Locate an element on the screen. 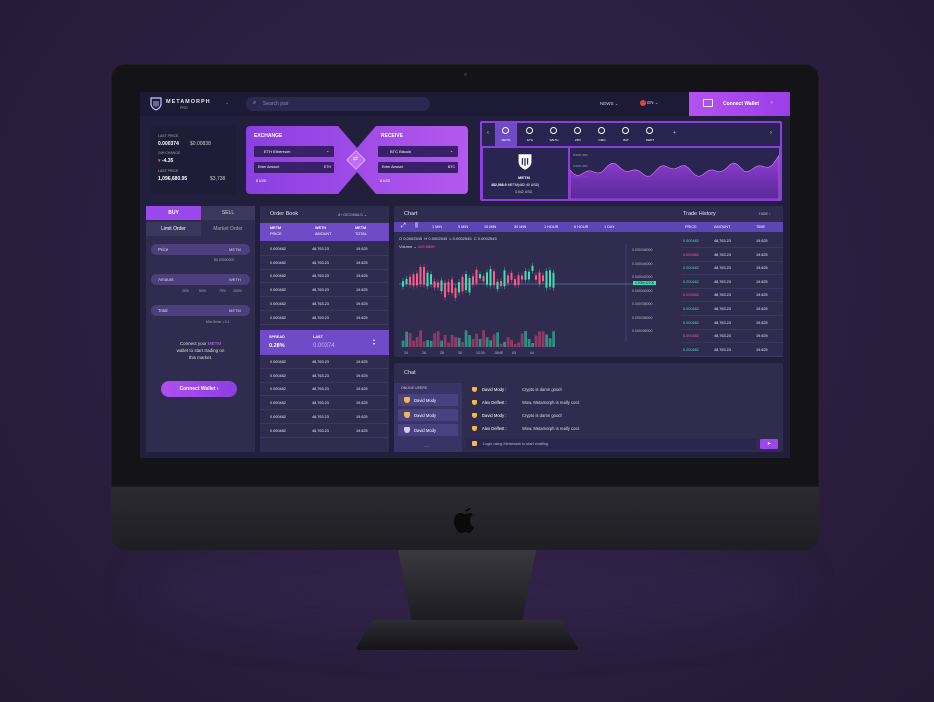  percent-50: 50% is located at coordinates (202, 291).